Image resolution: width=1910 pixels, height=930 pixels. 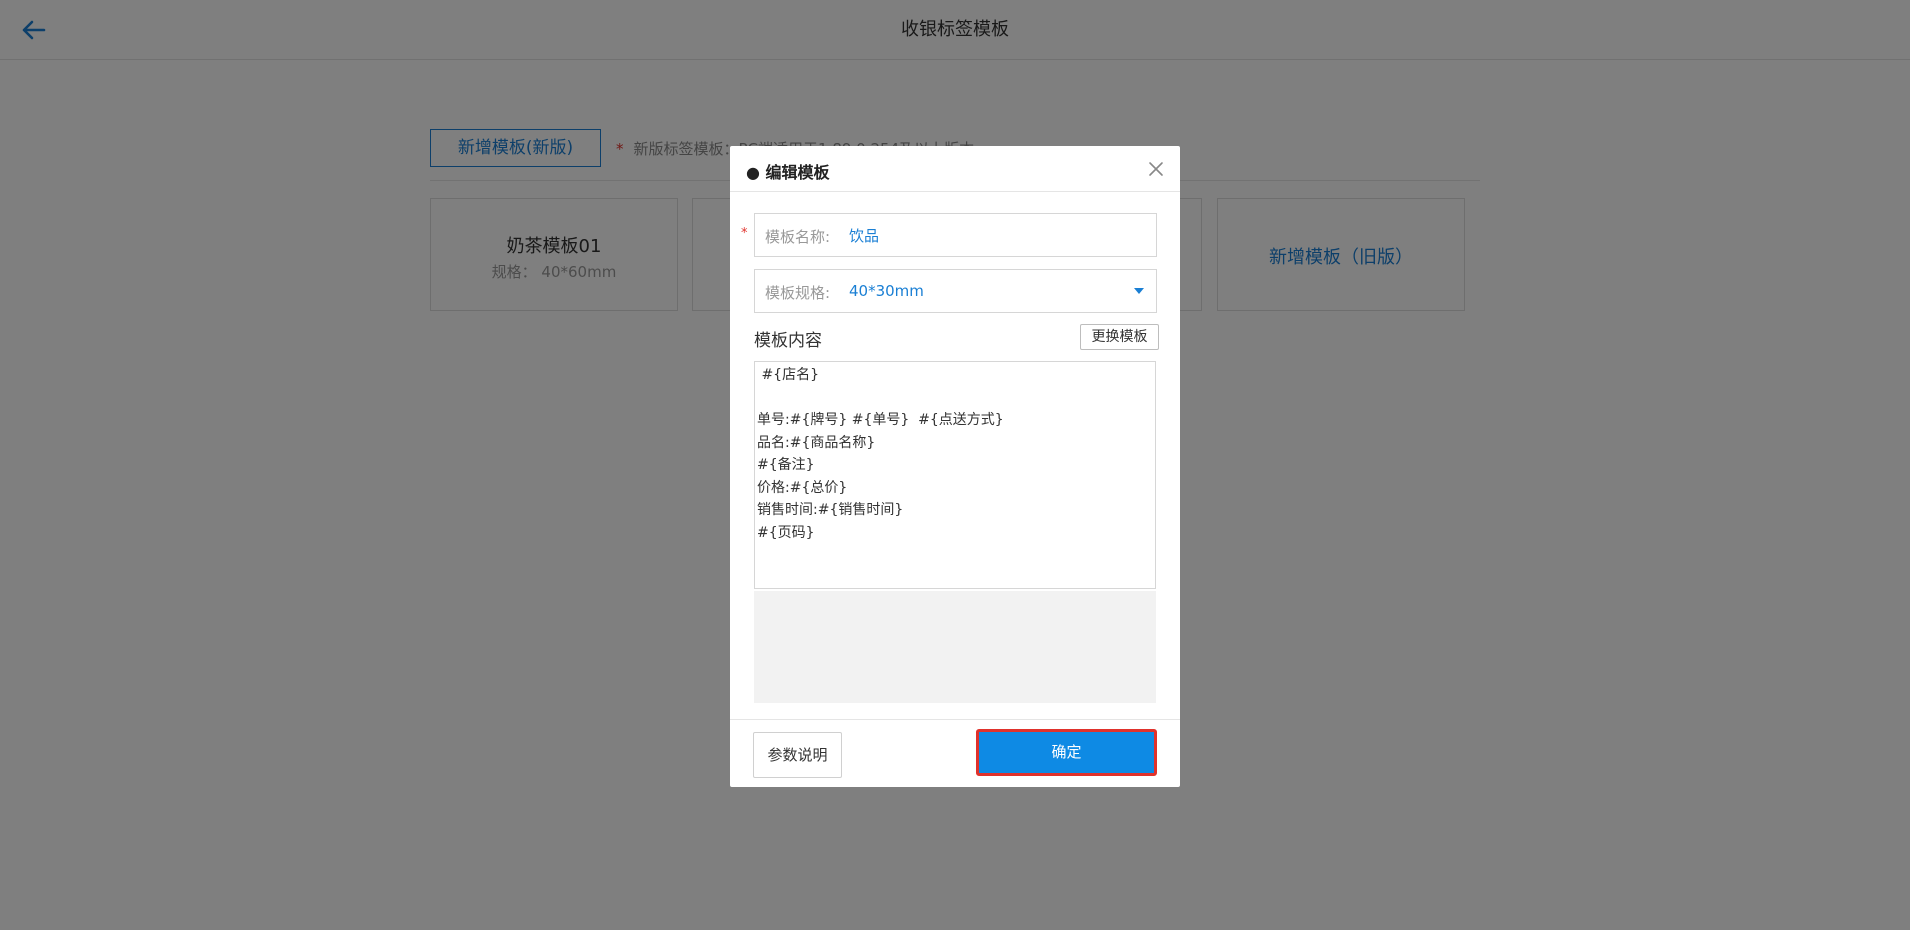 What do you see at coordinates (886, 291) in the screenshot?
I see `template-spec-value: 40*30mm` at bounding box center [886, 291].